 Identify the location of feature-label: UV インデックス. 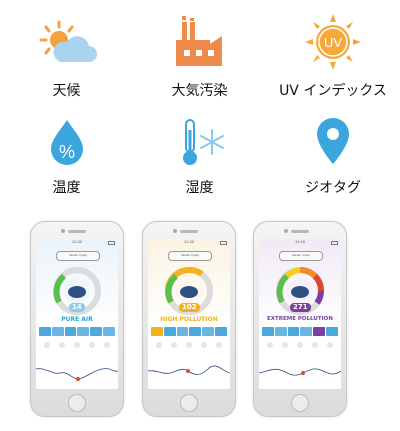
(333, 91).